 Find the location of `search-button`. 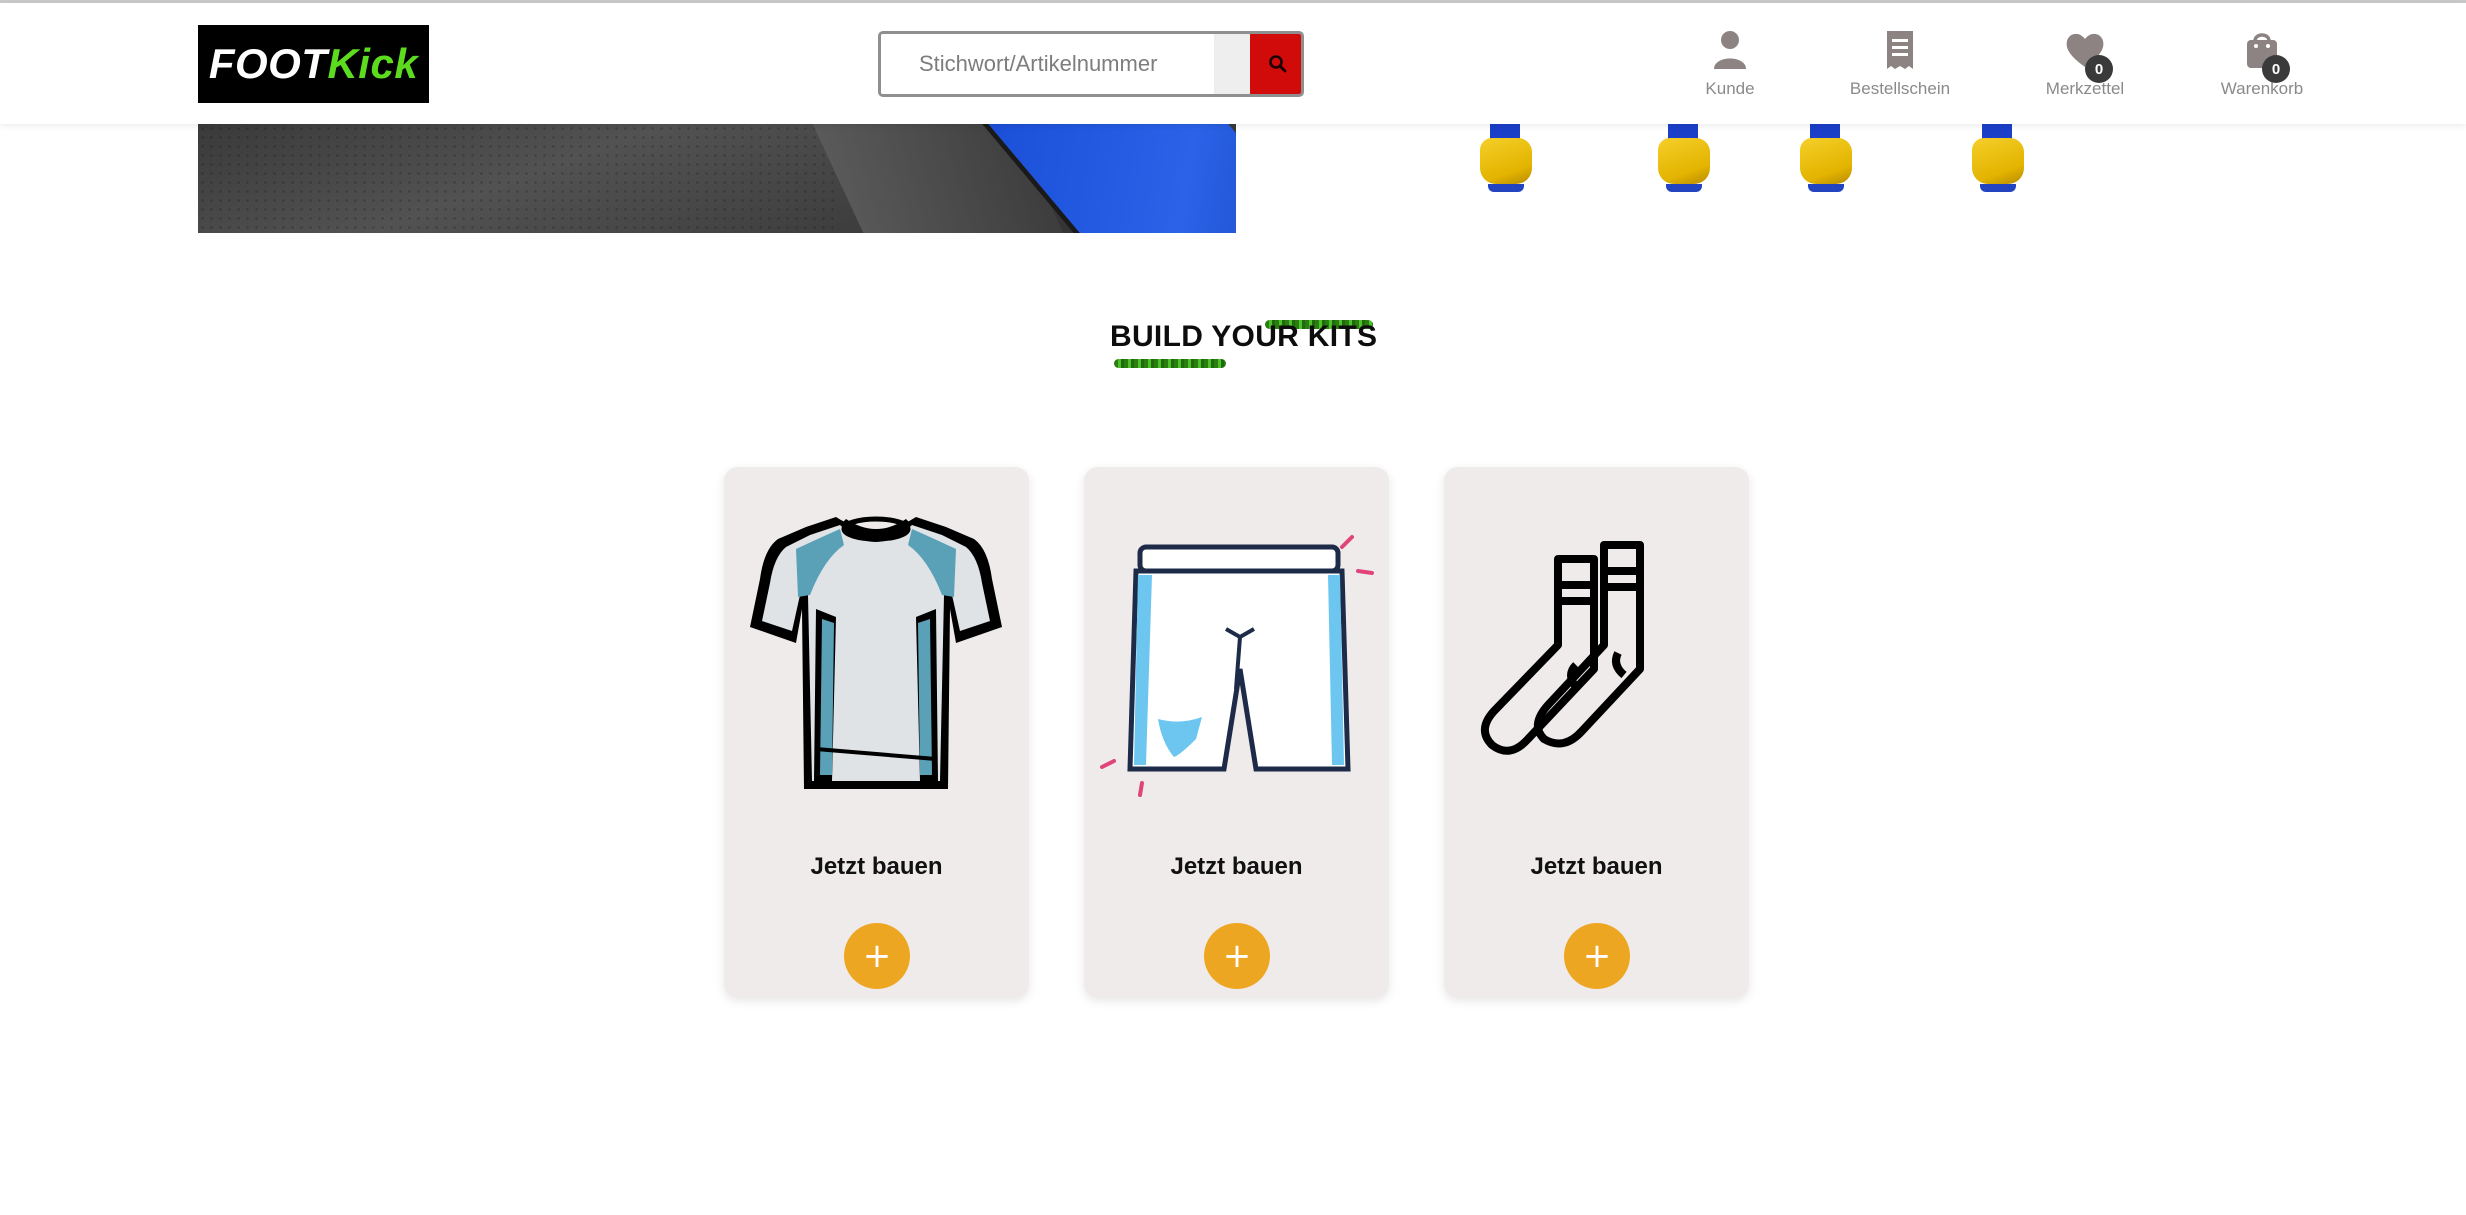

search-button is located at coordinates (1275, 64).